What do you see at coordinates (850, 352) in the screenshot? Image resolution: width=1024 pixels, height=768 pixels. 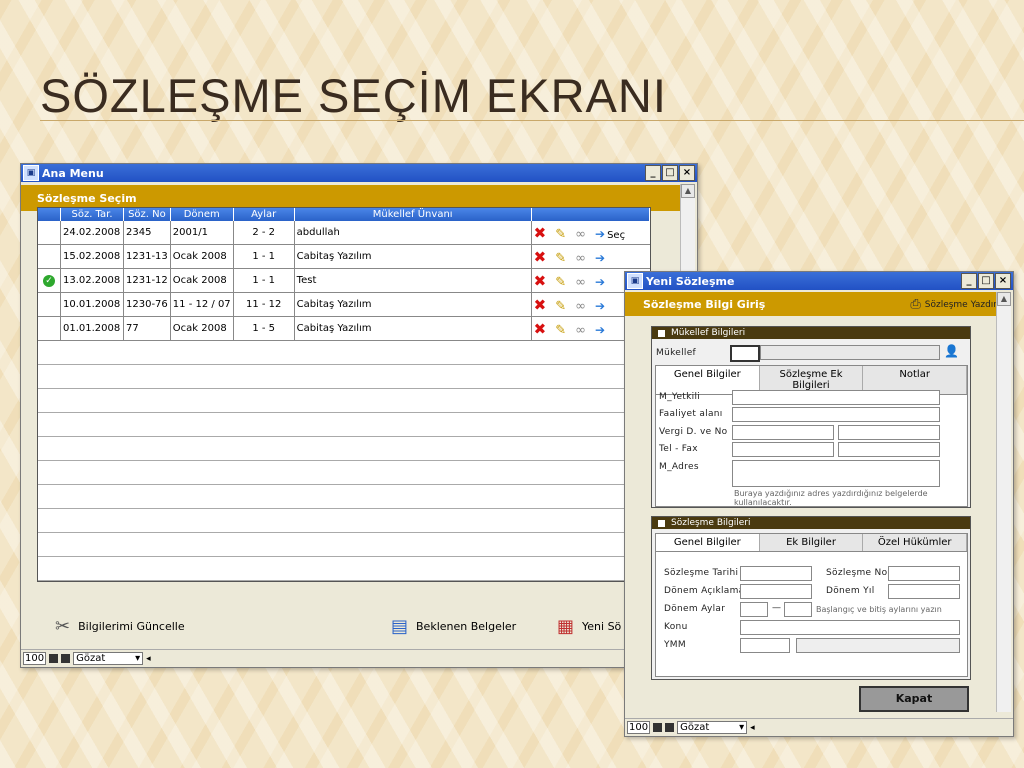 I see `taxpayer-name-input` at bounding box center [850, 352].